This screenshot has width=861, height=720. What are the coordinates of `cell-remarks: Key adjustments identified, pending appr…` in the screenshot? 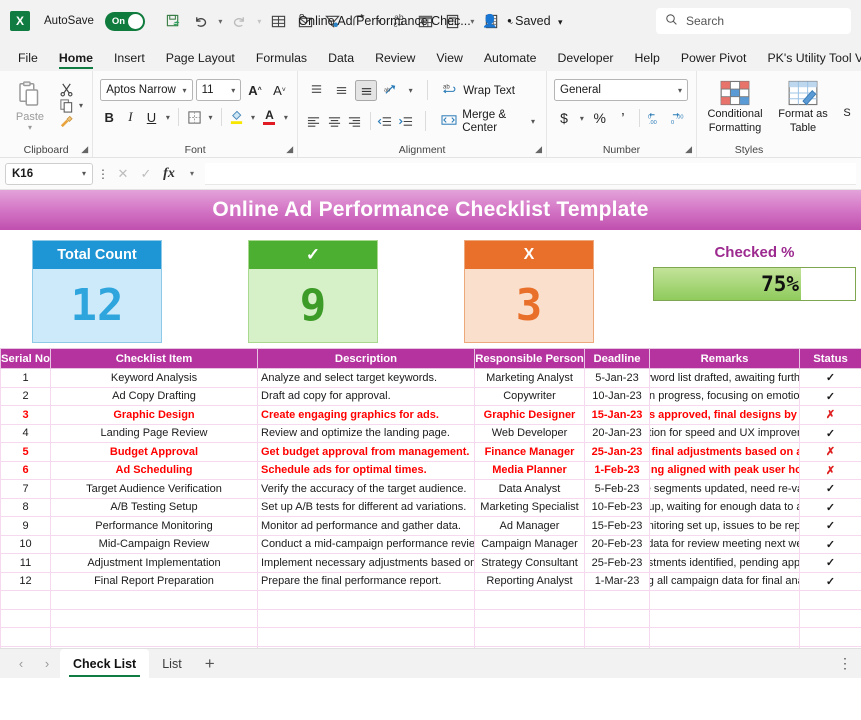 It's located at (724, 563).